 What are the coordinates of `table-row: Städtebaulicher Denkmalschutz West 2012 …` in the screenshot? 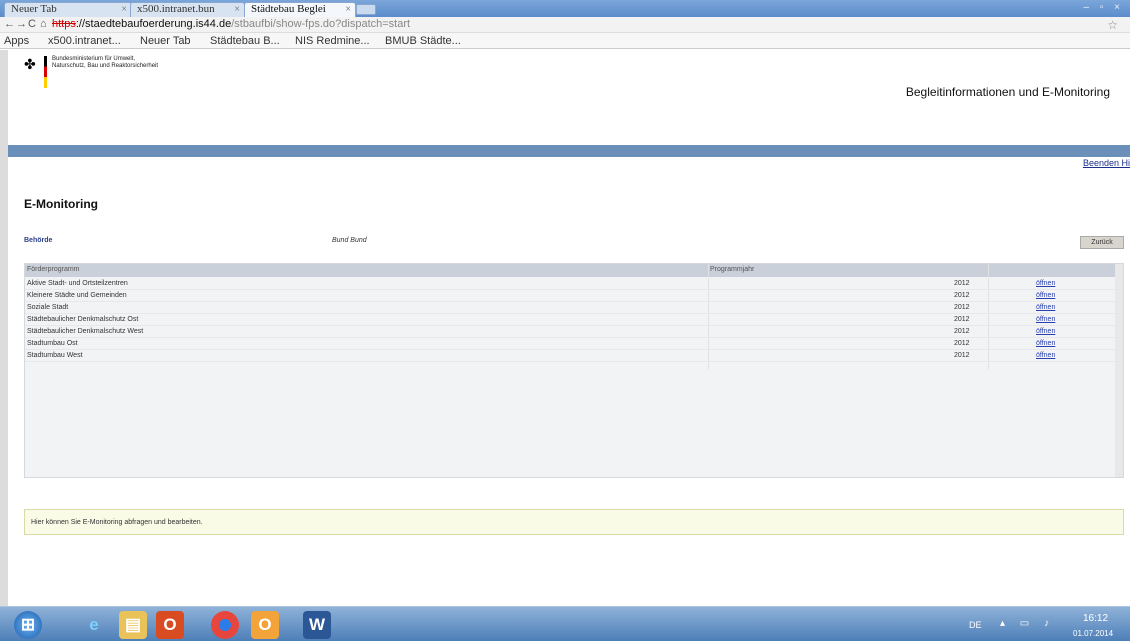 It's located at (571, 332).